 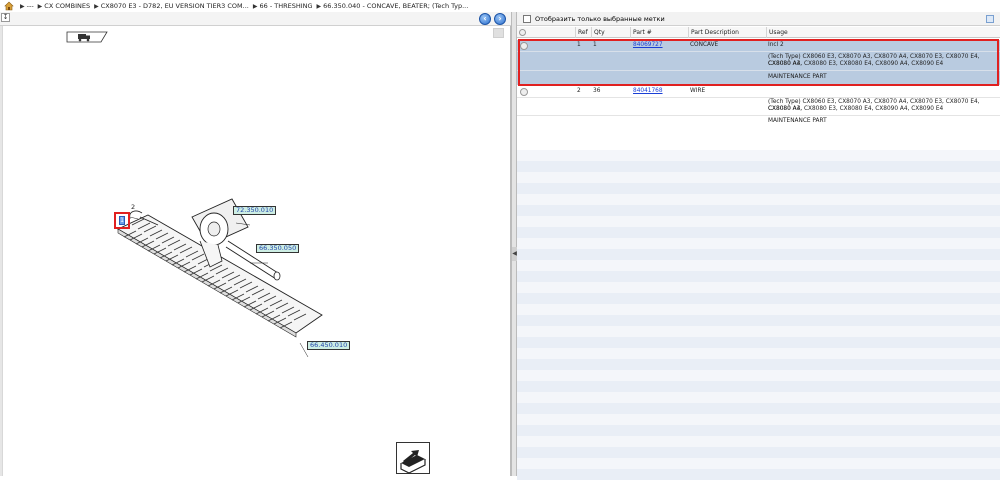 I want to click on breadcrumb-item-root: ▶ ---, so click(x=27, y=6).